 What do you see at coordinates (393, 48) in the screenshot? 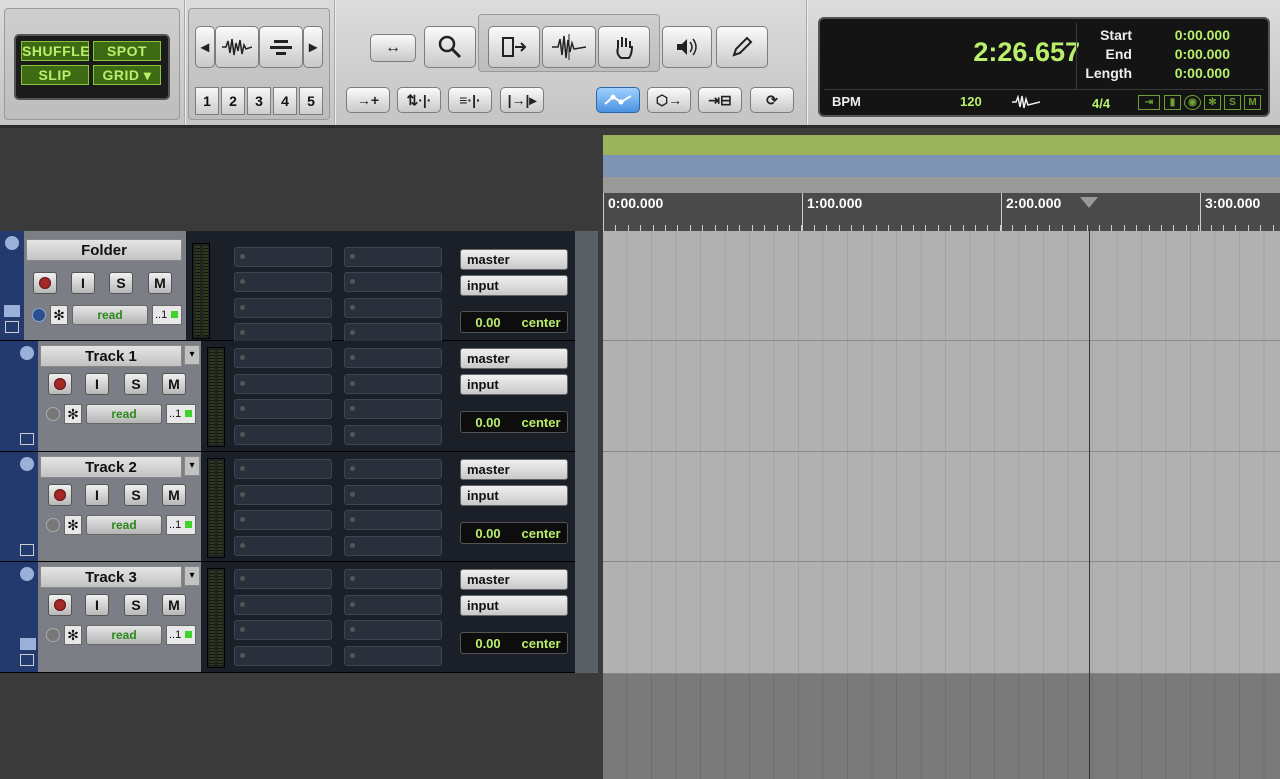
I see `zoom-toggle-icon: ↔` at bounding box center [393, 48].